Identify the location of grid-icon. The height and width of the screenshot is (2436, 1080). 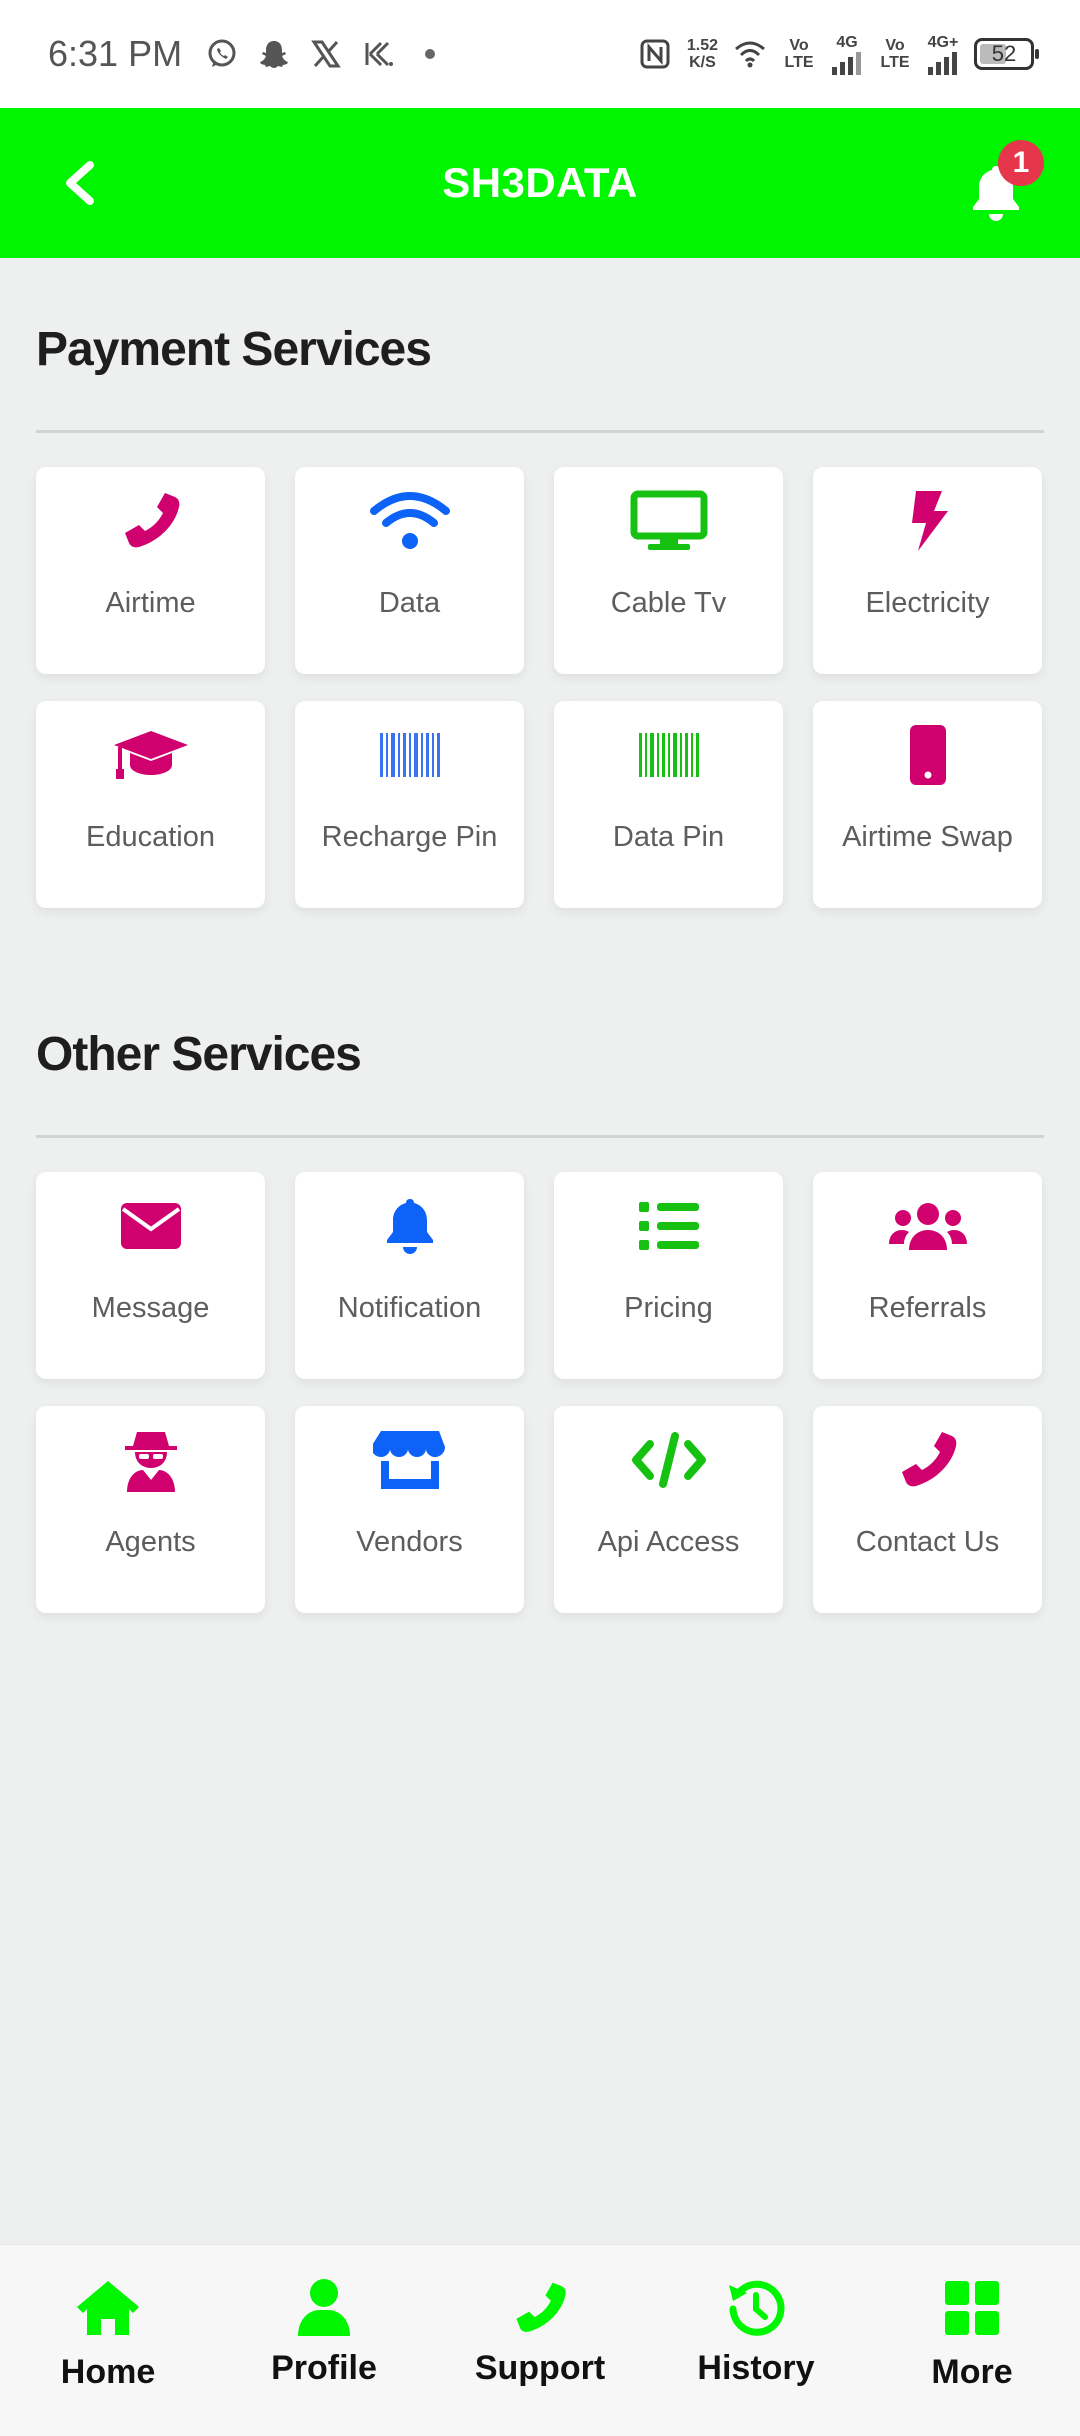
(972, 2308).